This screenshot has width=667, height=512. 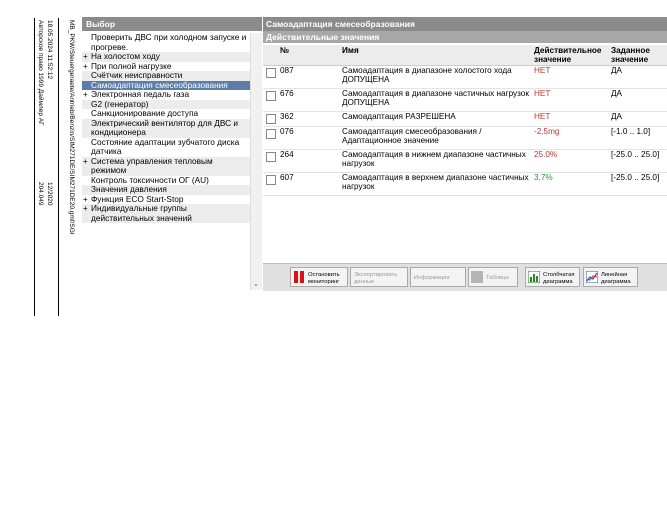 What do you see at coordinates (140, 94) in the screenshot?
I see `selection-item-label: Электронная педаль газа` at bounding box center [140, 94].